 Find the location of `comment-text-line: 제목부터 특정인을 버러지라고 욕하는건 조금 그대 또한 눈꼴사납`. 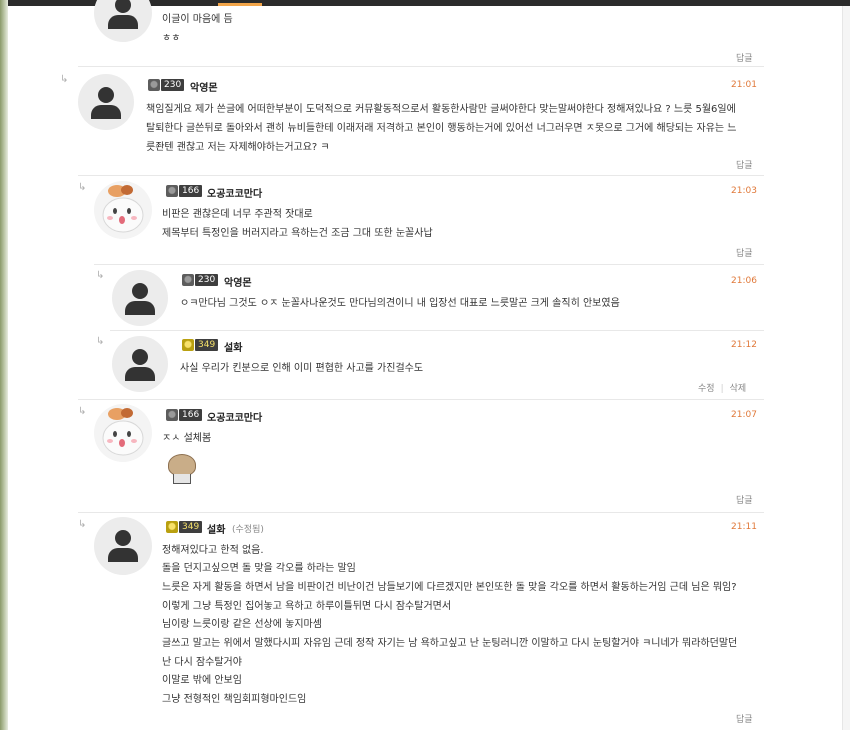

comment-text-line: 제목부터 특정인을 버러지라고 욕하는건 조금 그대 또한 눈꼴사납 is located at coordinates (297, 233).